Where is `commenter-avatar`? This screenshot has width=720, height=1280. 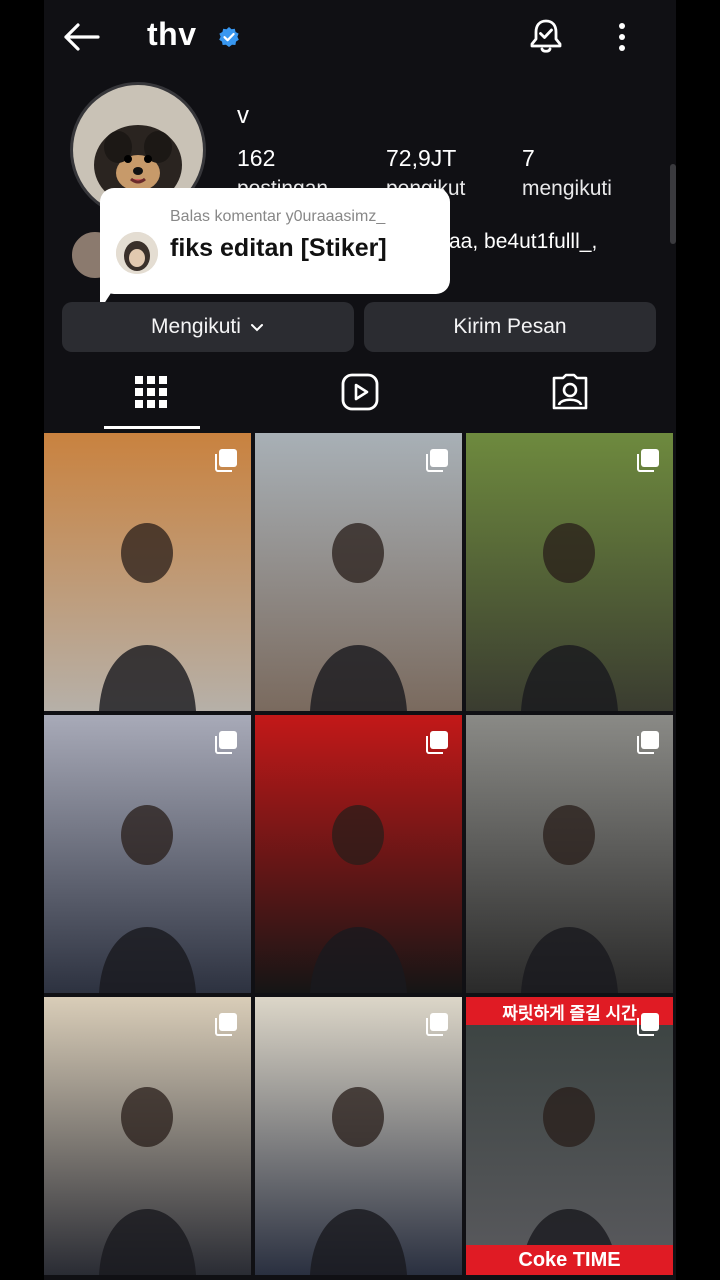
commenter-avatar is located at coordinates (137, 253).